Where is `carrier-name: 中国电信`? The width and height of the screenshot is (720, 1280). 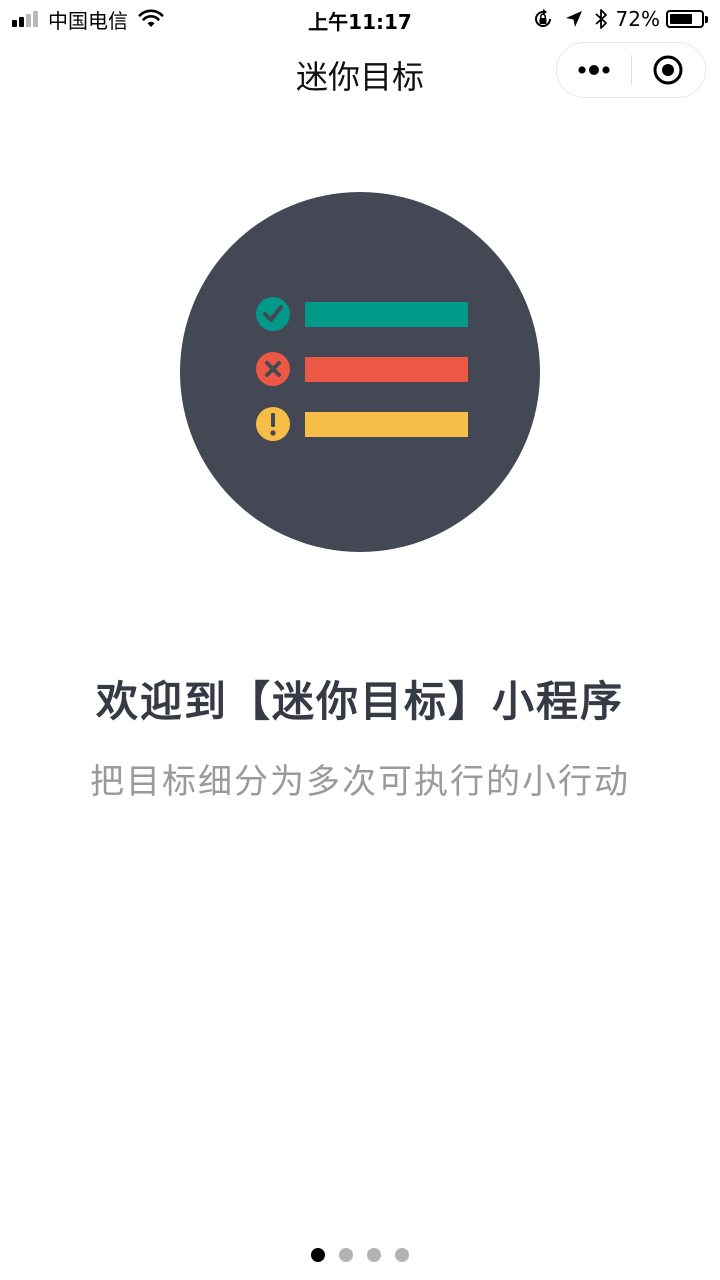
carrier-name: 中国电信 is located at coordinates (88, 20).